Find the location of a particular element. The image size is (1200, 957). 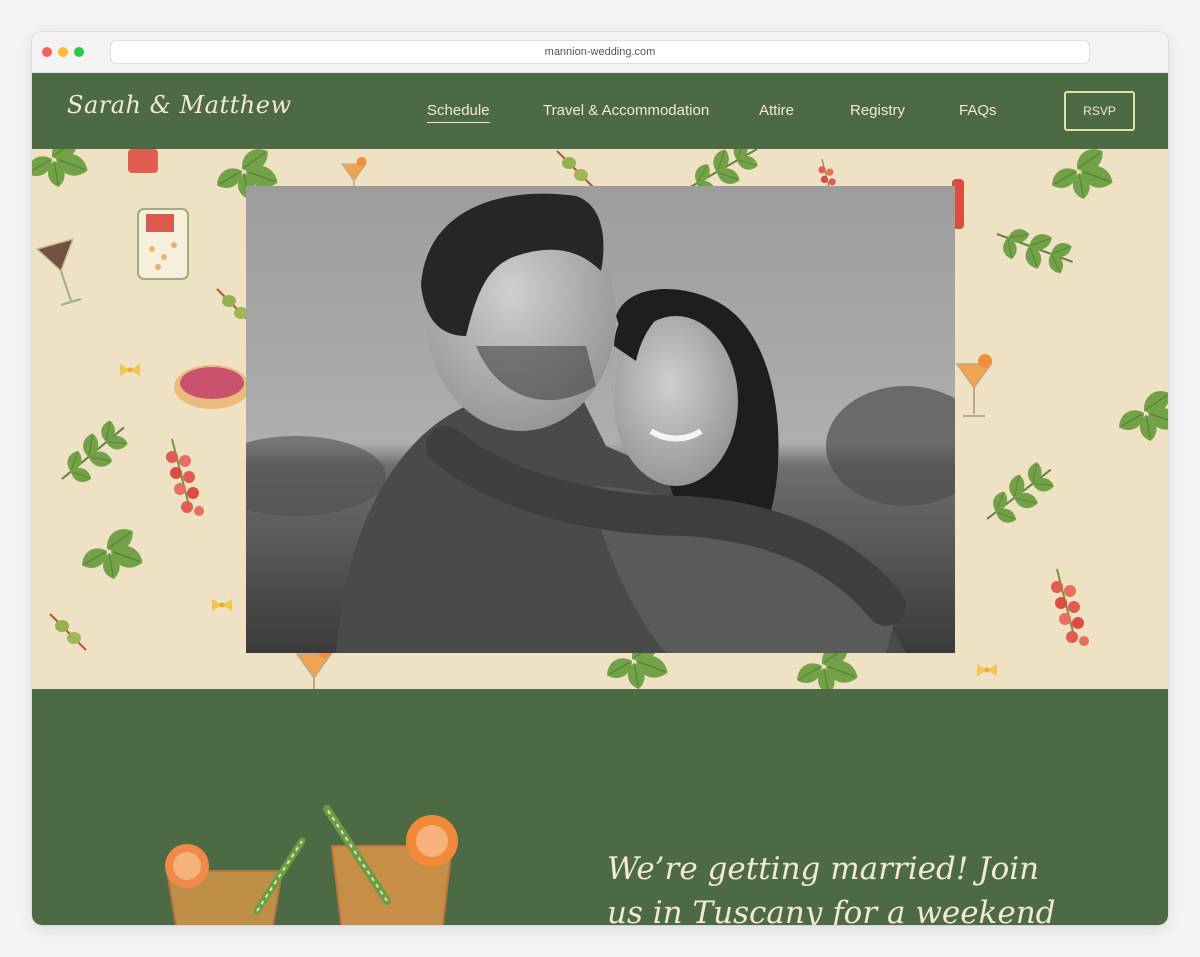

nav-attire: Attire is located at coordinates (776, 110).